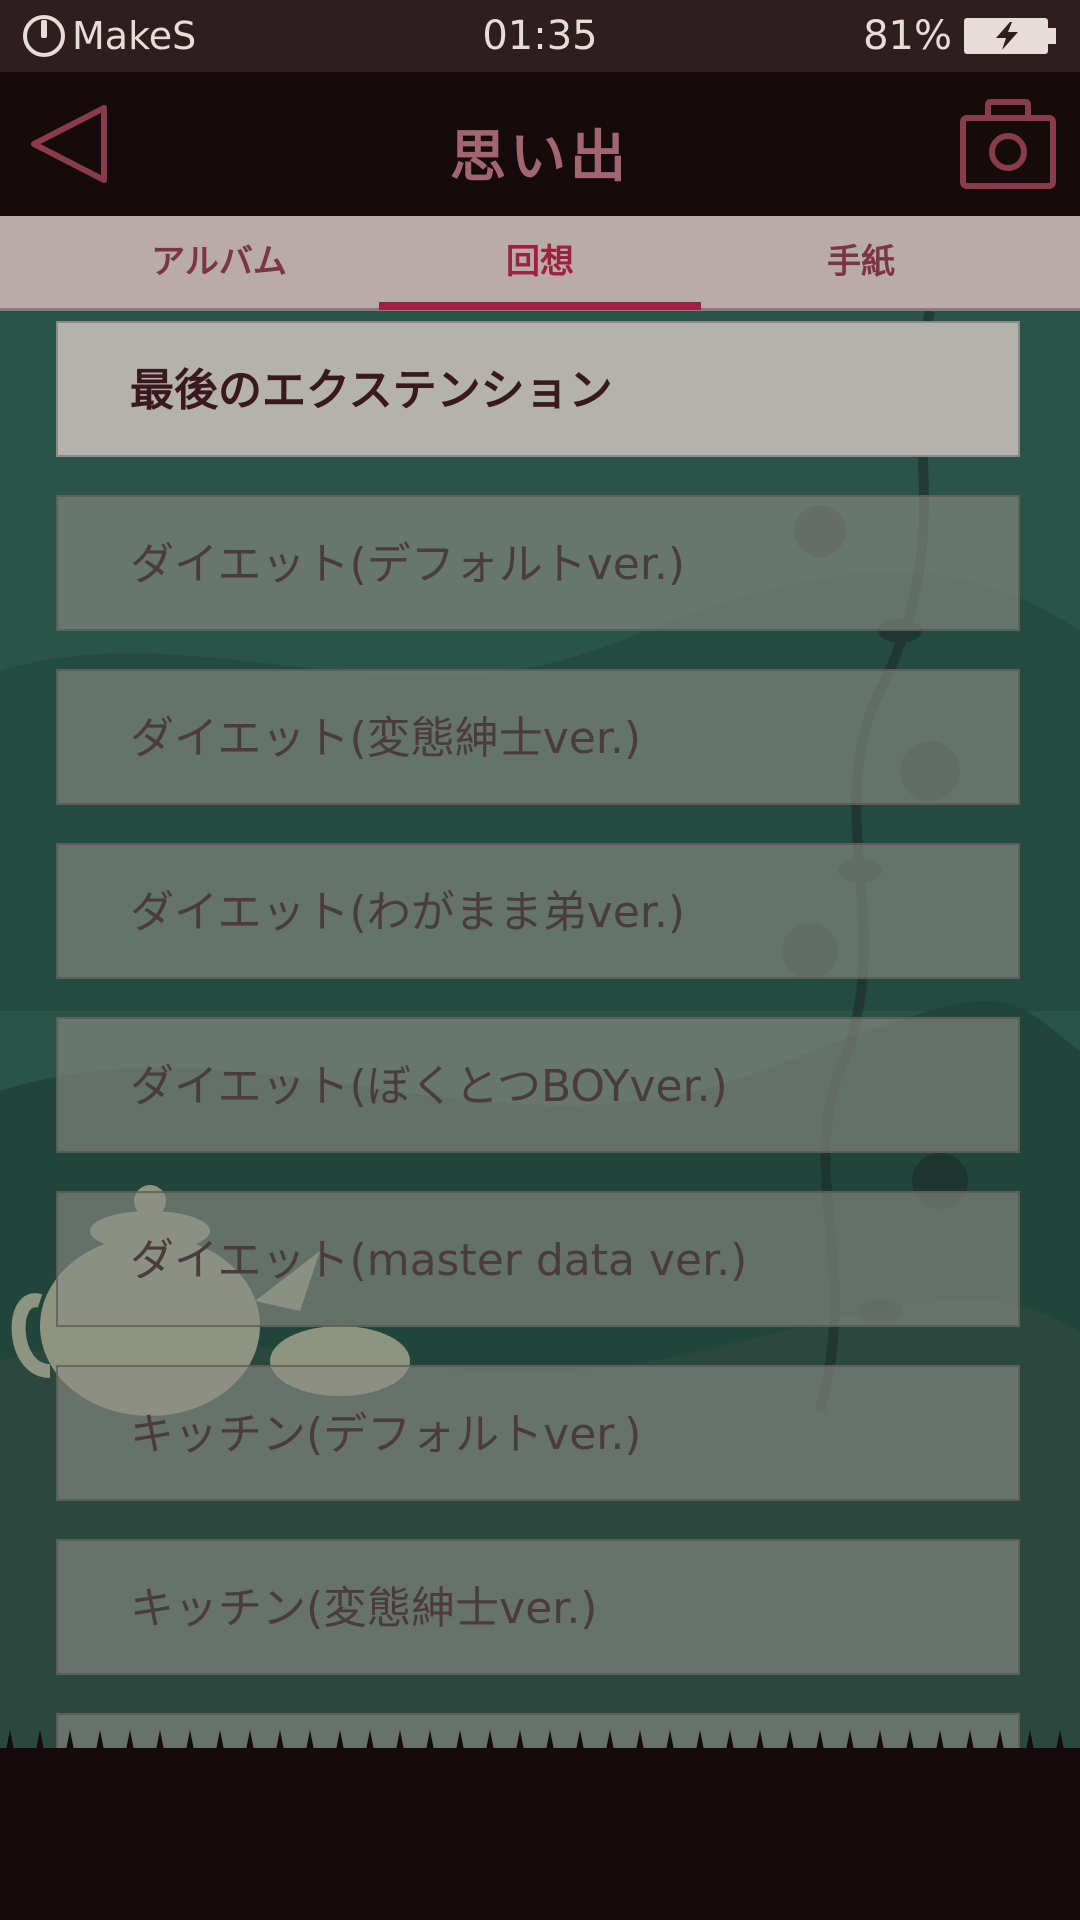 The image size is (1080, 1920). What do you see at coordinates (429, 1086) in the screenshot?
I see `list-item-label: ダイエット(ぼくとつBOYver.)` at bounding box center [429, 1086].